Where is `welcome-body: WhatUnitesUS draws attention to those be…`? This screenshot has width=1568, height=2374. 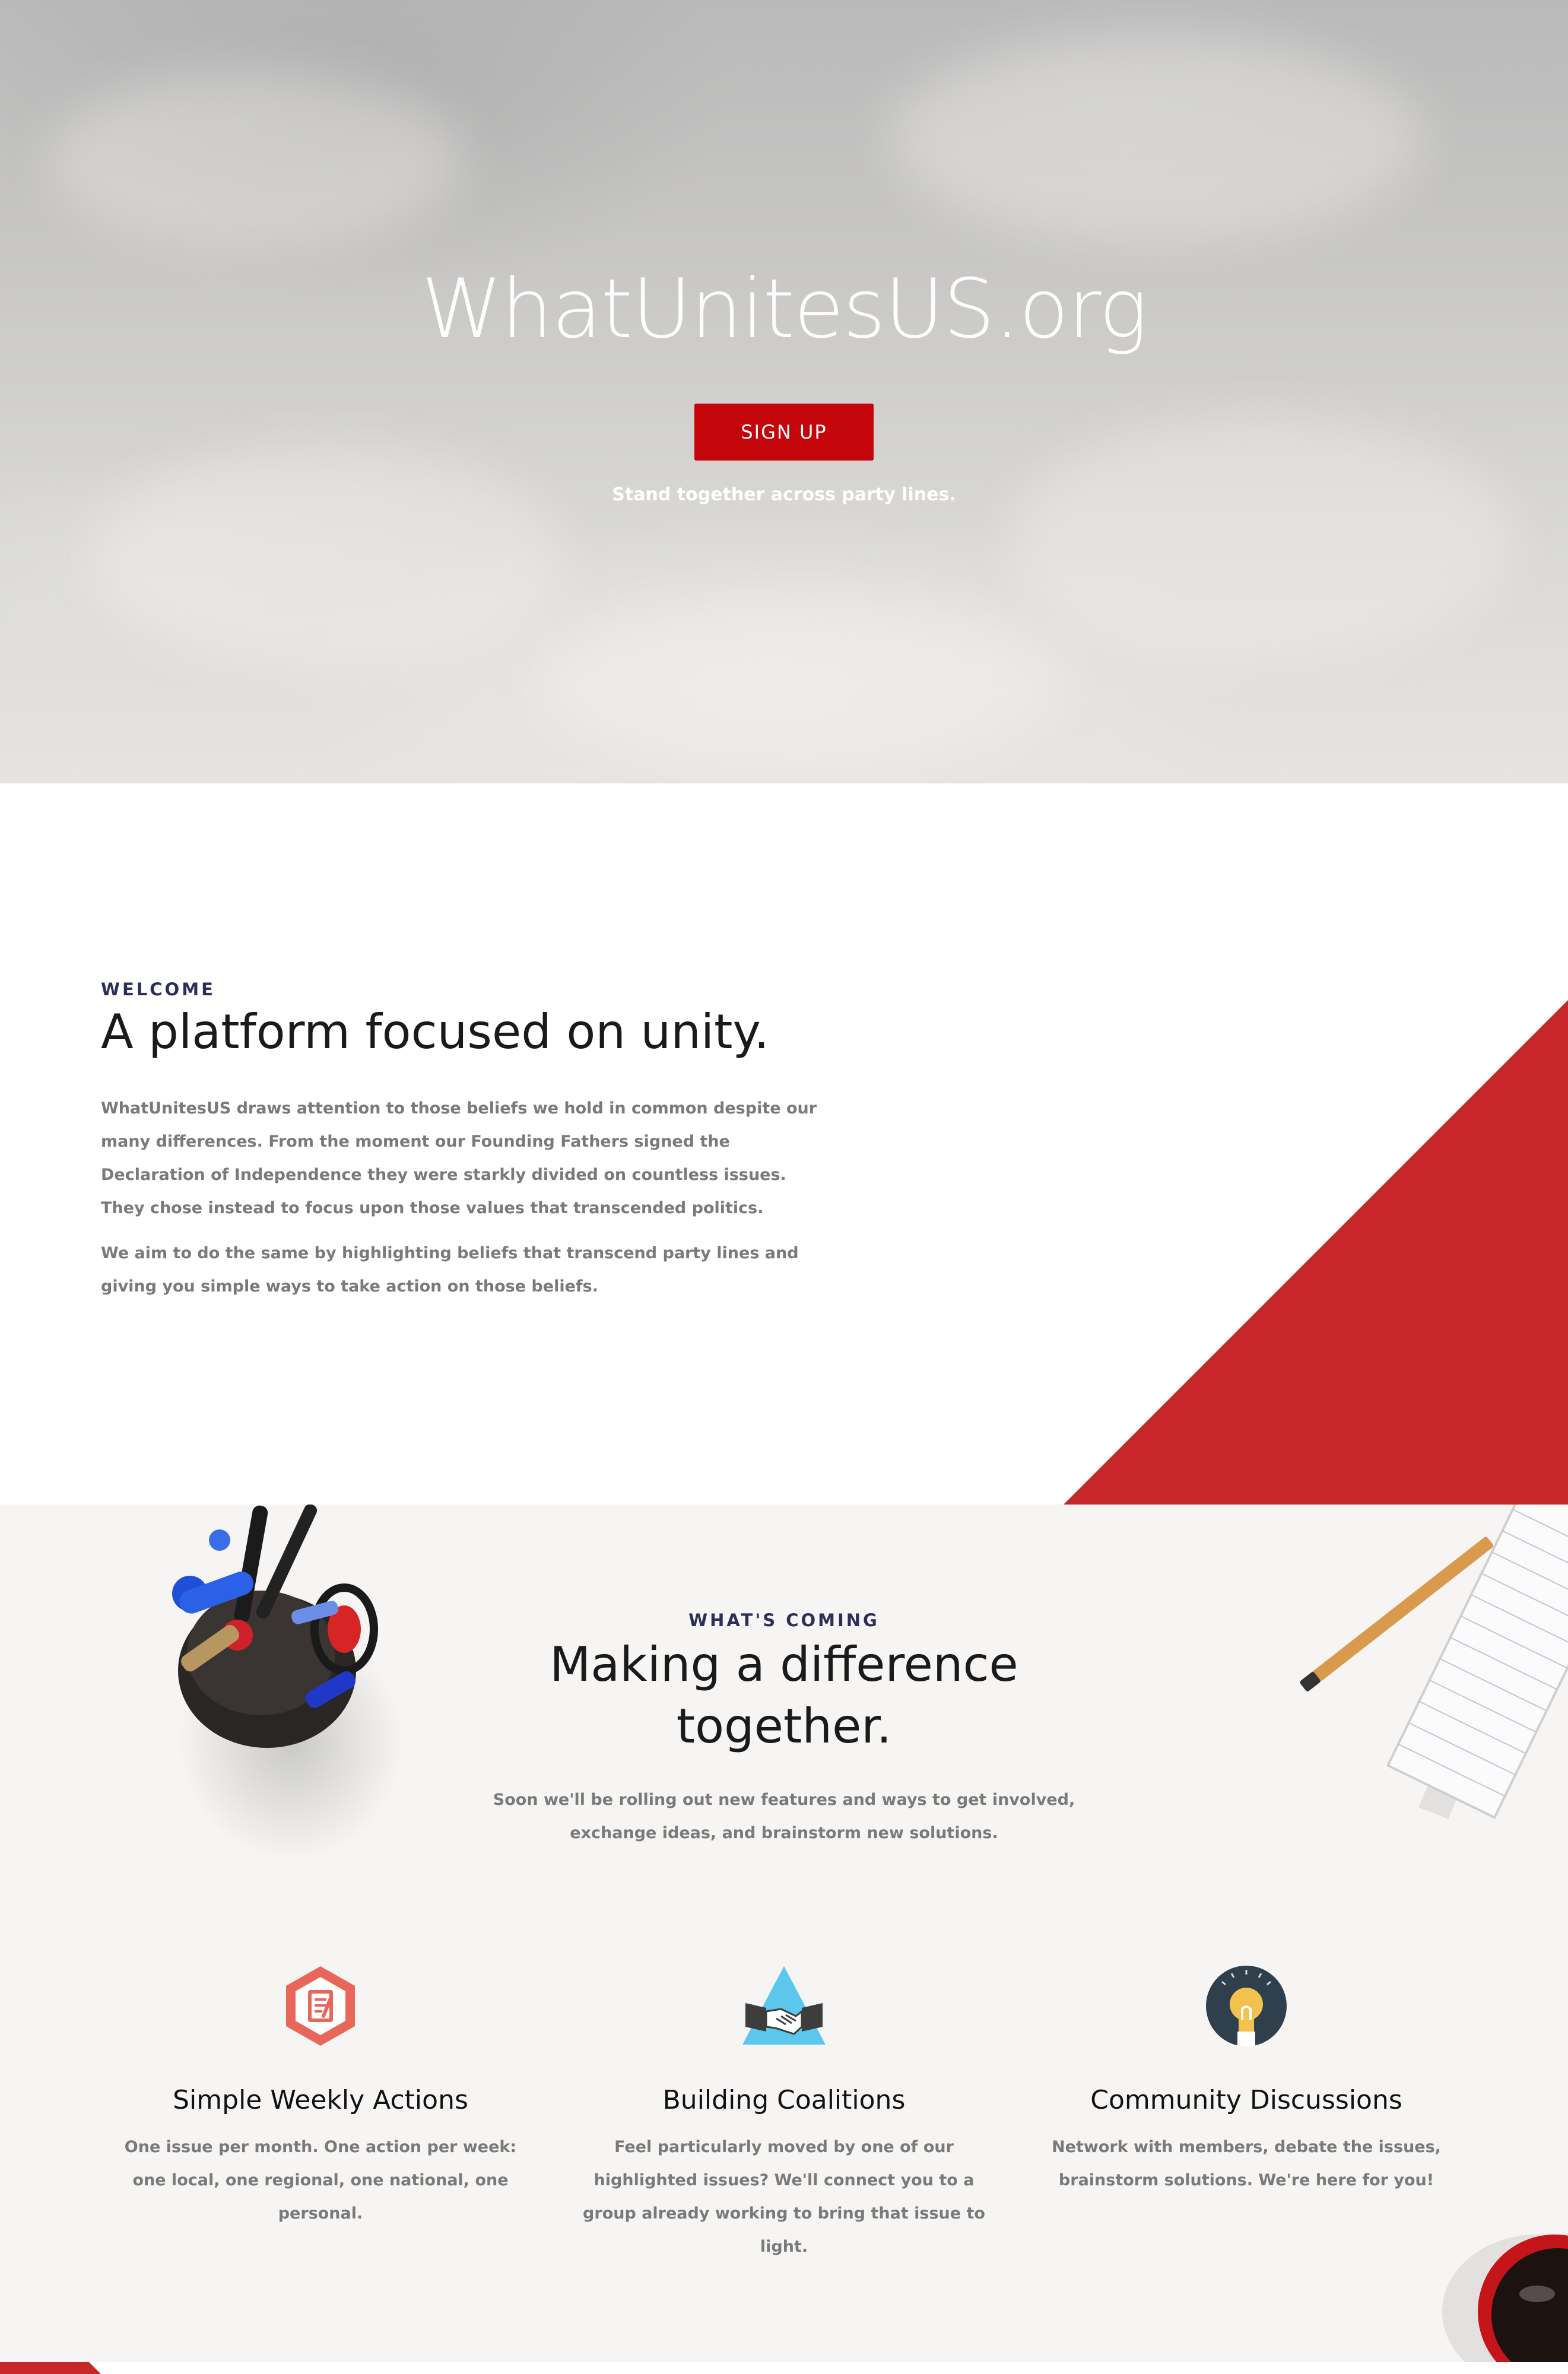 welcome-body: WhatUnitesUS draws attention to those be… is located at coordinates (466, 1203).